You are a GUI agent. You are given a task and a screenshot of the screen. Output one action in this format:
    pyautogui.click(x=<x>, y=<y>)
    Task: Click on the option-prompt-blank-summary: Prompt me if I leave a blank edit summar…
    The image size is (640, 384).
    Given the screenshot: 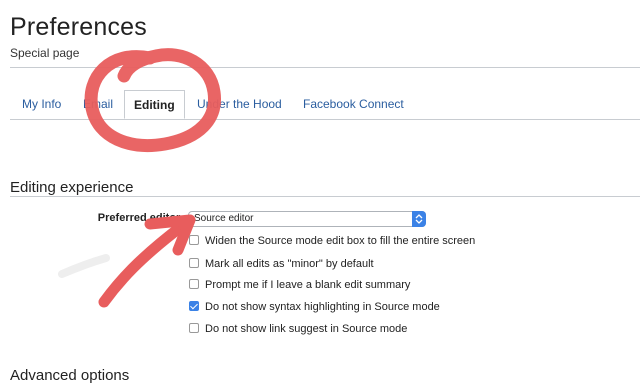 What is the action you would take?
    pyautogui.click(x=299, y=285)
    